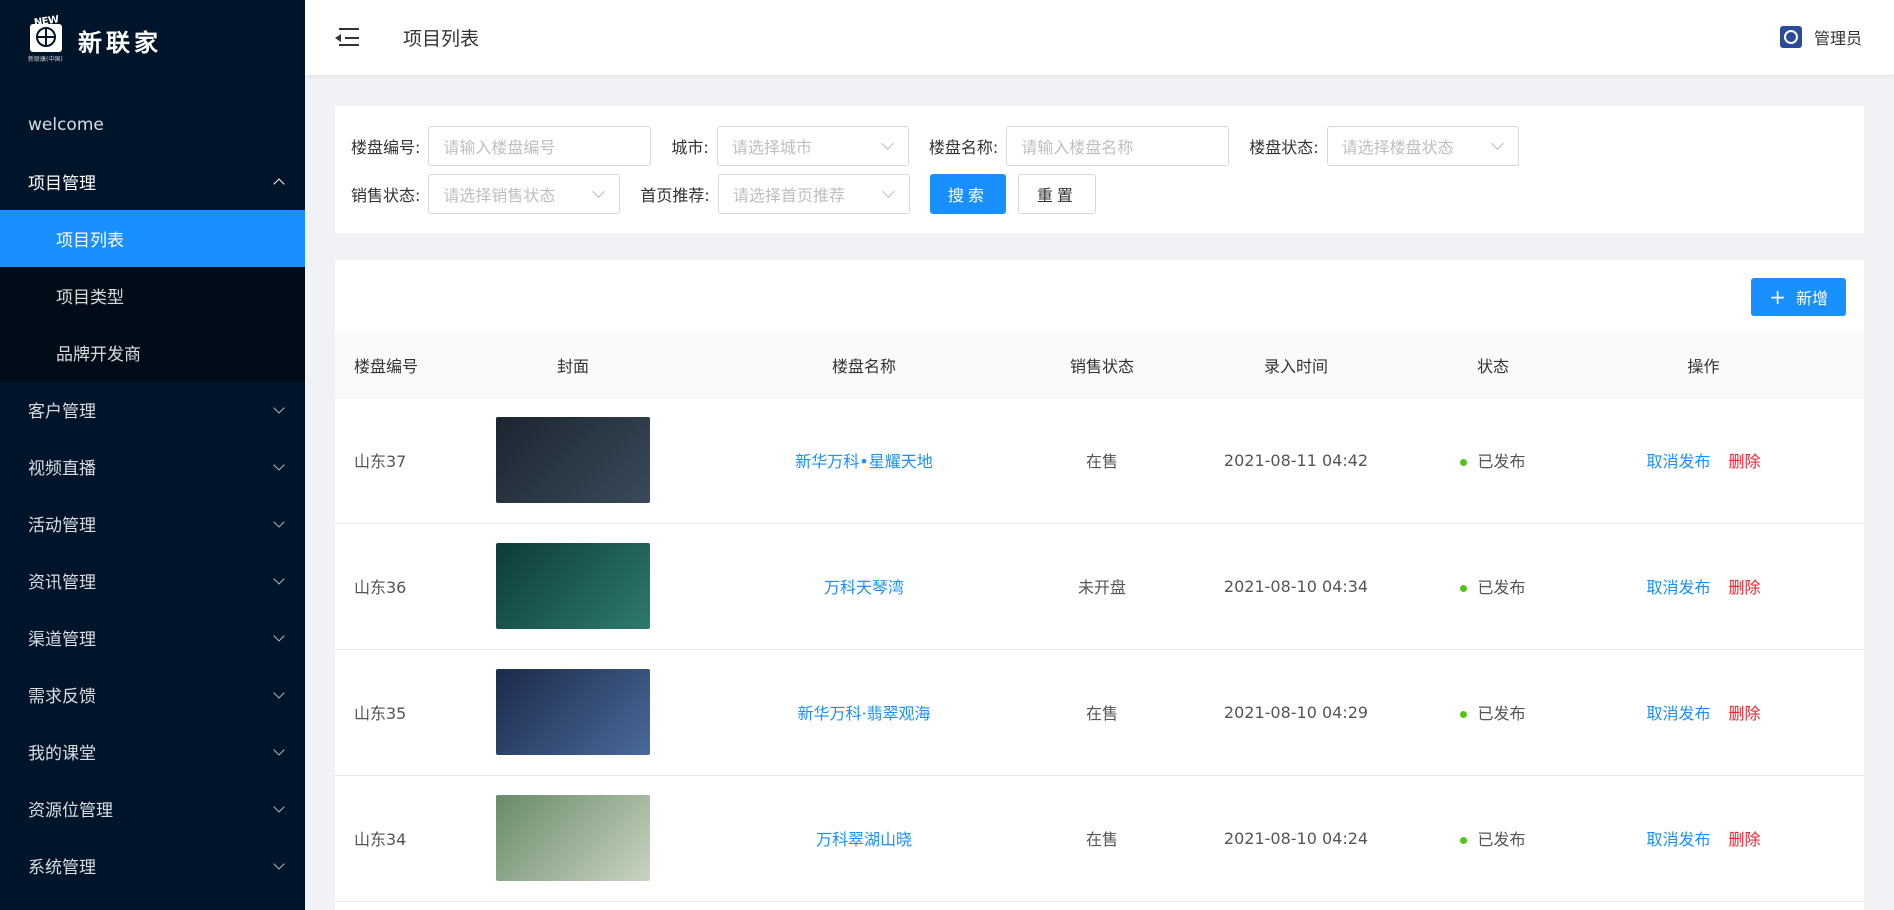 Image resolution: width=1894 pixels, height=910 pixels. Describe the element at coordinates (120, 42) in the screenshot. I see `brand-name: 新联家` at that location.